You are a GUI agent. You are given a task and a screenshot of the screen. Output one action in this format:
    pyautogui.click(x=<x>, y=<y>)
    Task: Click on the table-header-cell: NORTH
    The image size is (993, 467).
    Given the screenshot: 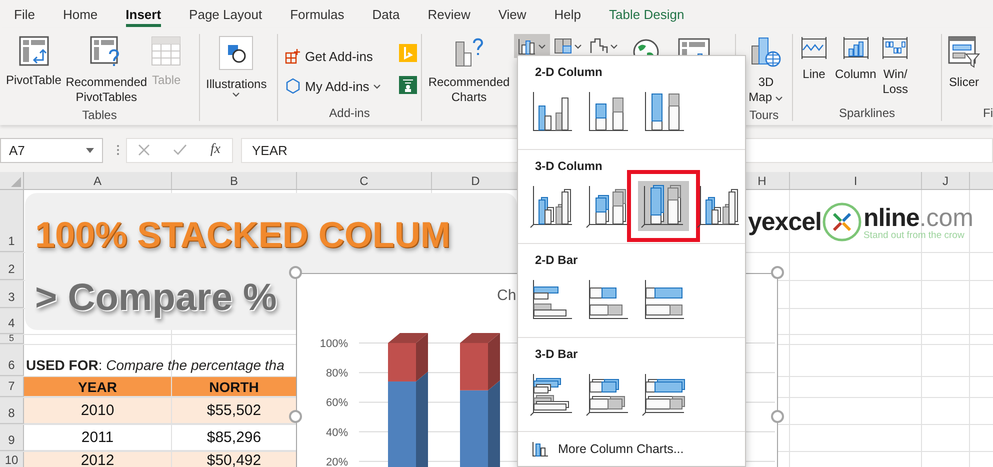 What is the action you would take?
    pyautogui.click(x=234, y=387)
    